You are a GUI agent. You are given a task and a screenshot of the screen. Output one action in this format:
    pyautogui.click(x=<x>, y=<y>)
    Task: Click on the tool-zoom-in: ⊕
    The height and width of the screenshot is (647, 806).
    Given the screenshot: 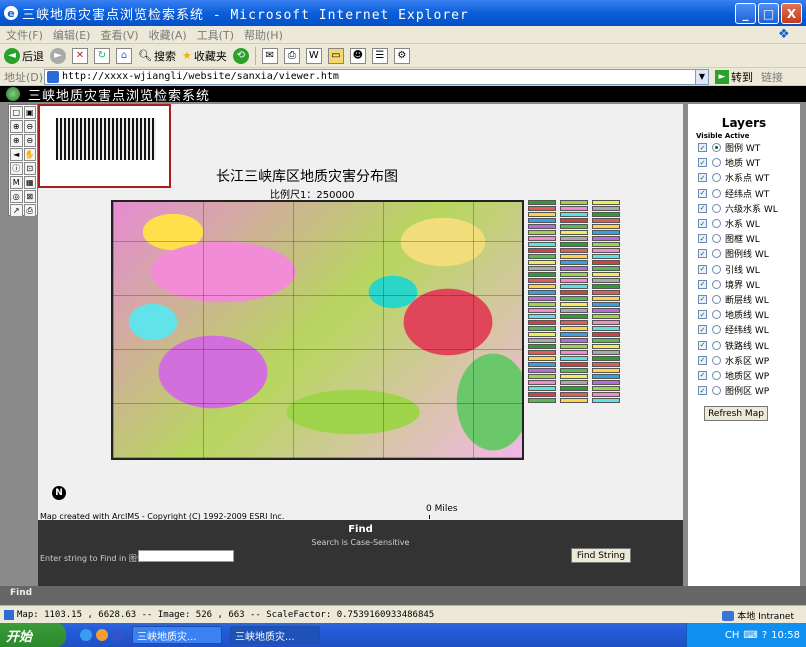 What is the action you would take?
    pyautogui.click(x=16, y=126)
    